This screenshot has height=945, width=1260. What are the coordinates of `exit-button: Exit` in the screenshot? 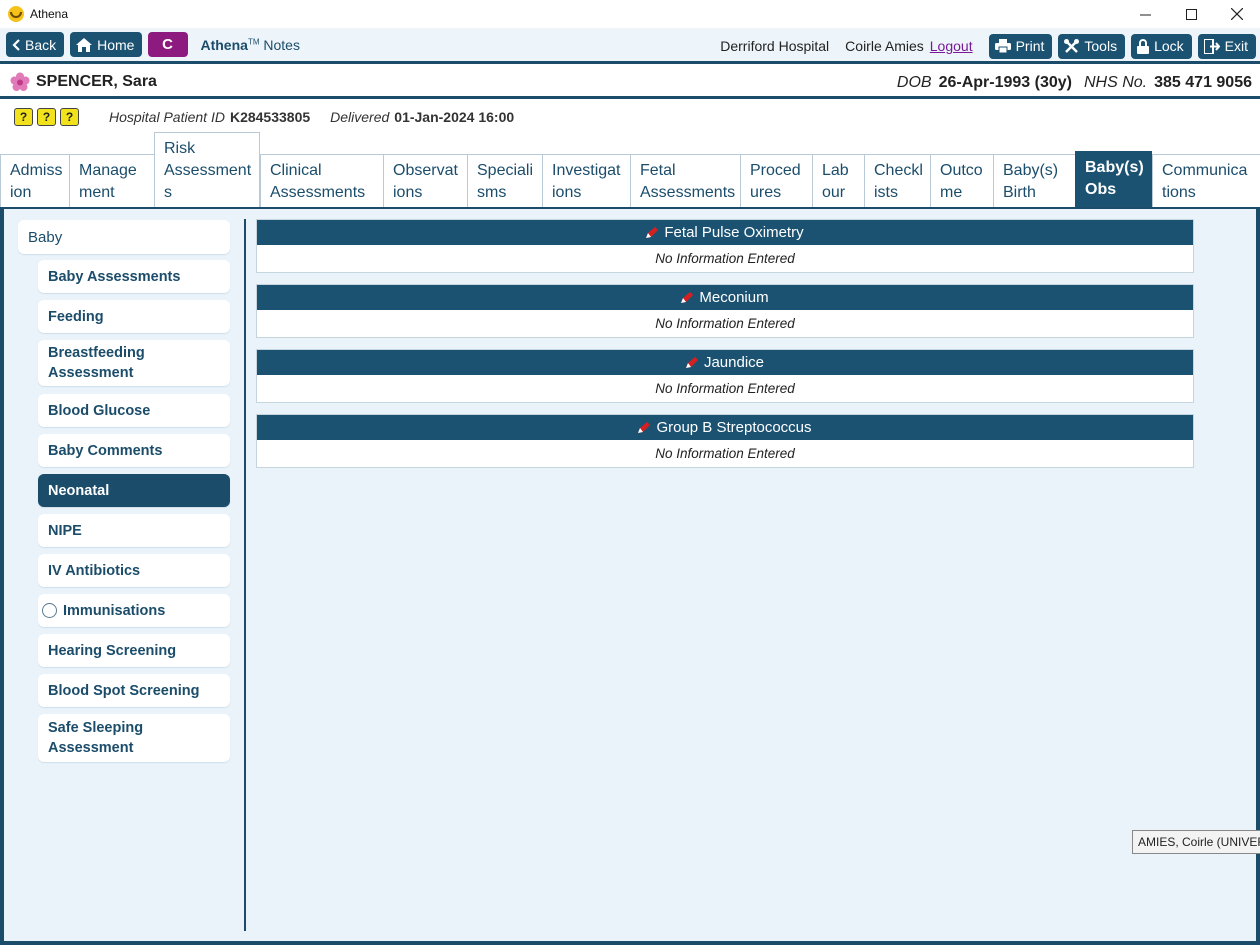 It's located at (1226, 46).